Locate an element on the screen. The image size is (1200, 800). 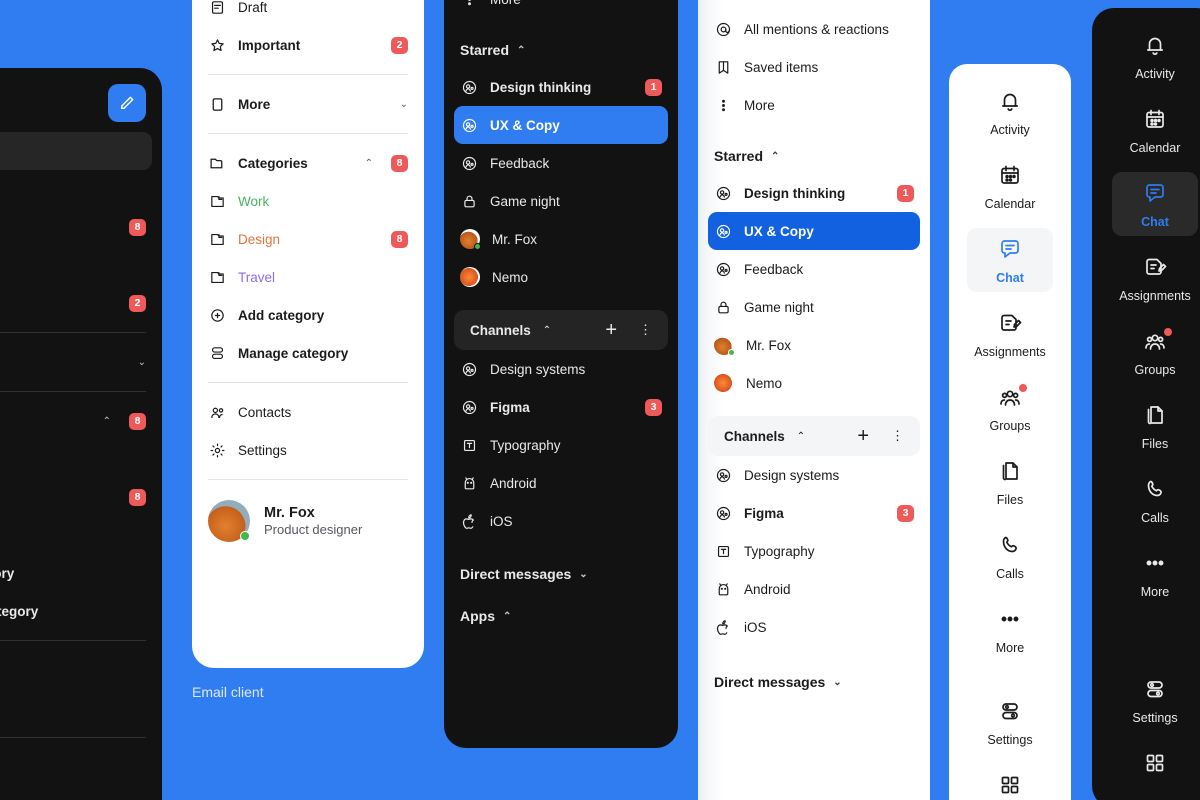
list-item: Inbox is located at coordinates (76, 151).